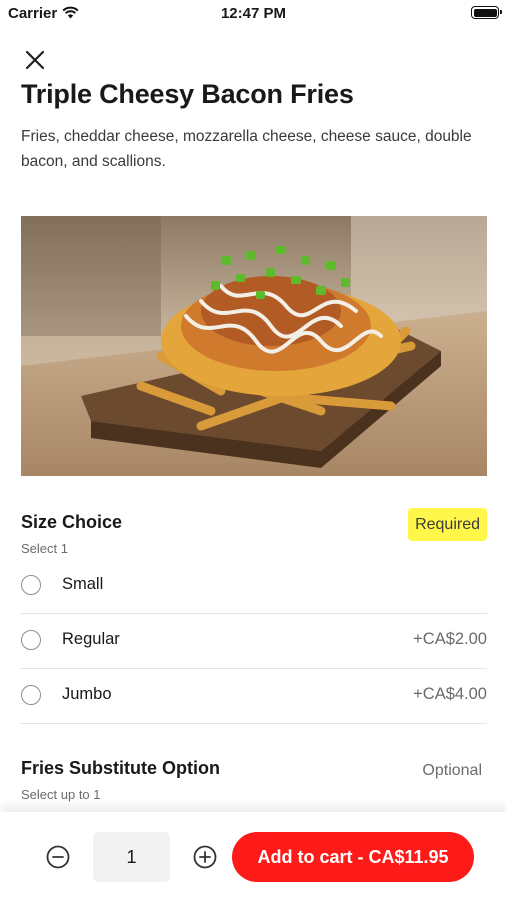 The image size is (507, 900). What do you see at coordinates (447, 524) in the screenshot?
I see `required-badge: Required` at bounding box center [447, 524].